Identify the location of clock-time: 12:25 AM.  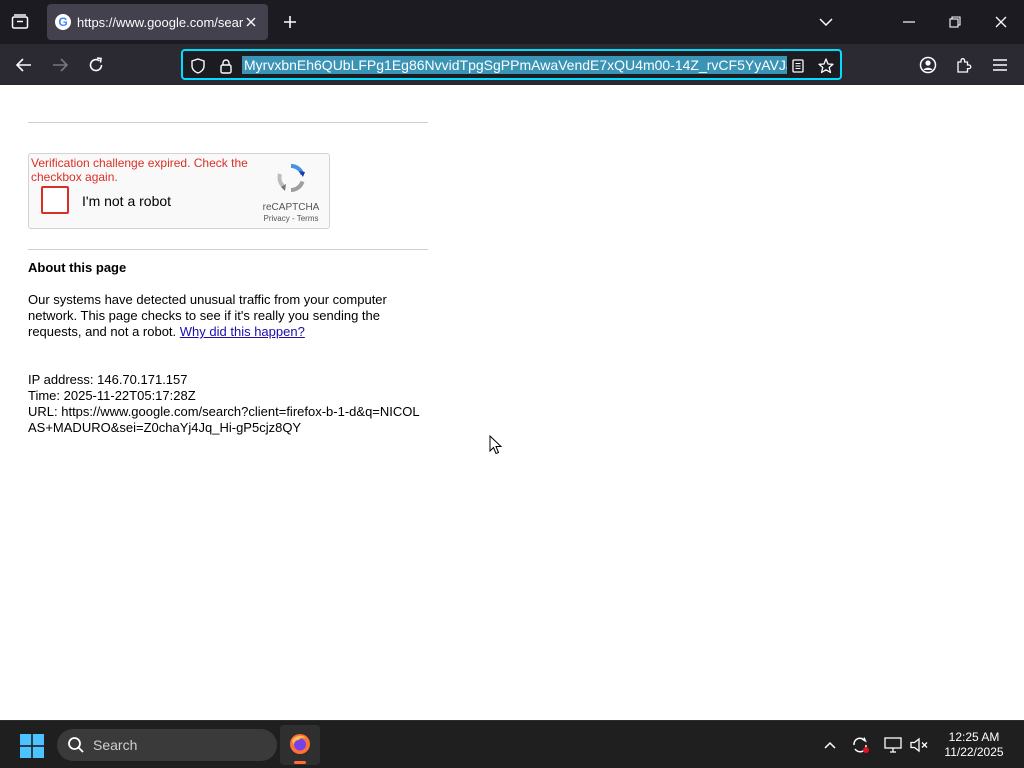
(974, 737).